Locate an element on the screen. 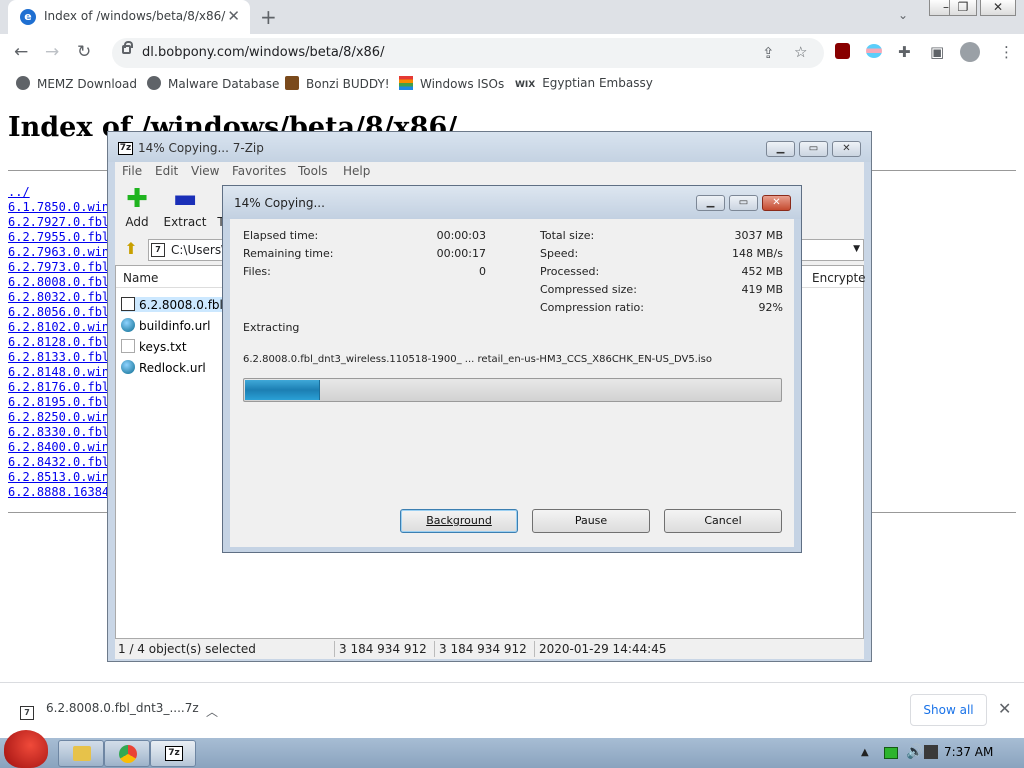 Image resolution: width=1024 pixels, height=768 pixels. directory-link: 6.2.8032.0.fbl_core is located at coordinates (58, 297).